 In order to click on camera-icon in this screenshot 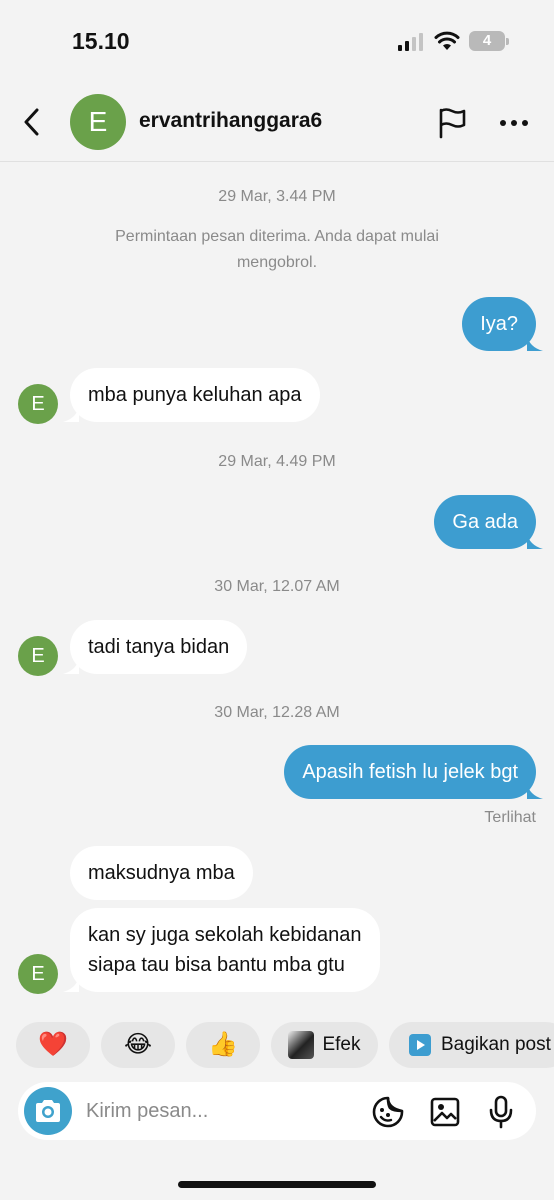, I will do `click(48, 1111)`.